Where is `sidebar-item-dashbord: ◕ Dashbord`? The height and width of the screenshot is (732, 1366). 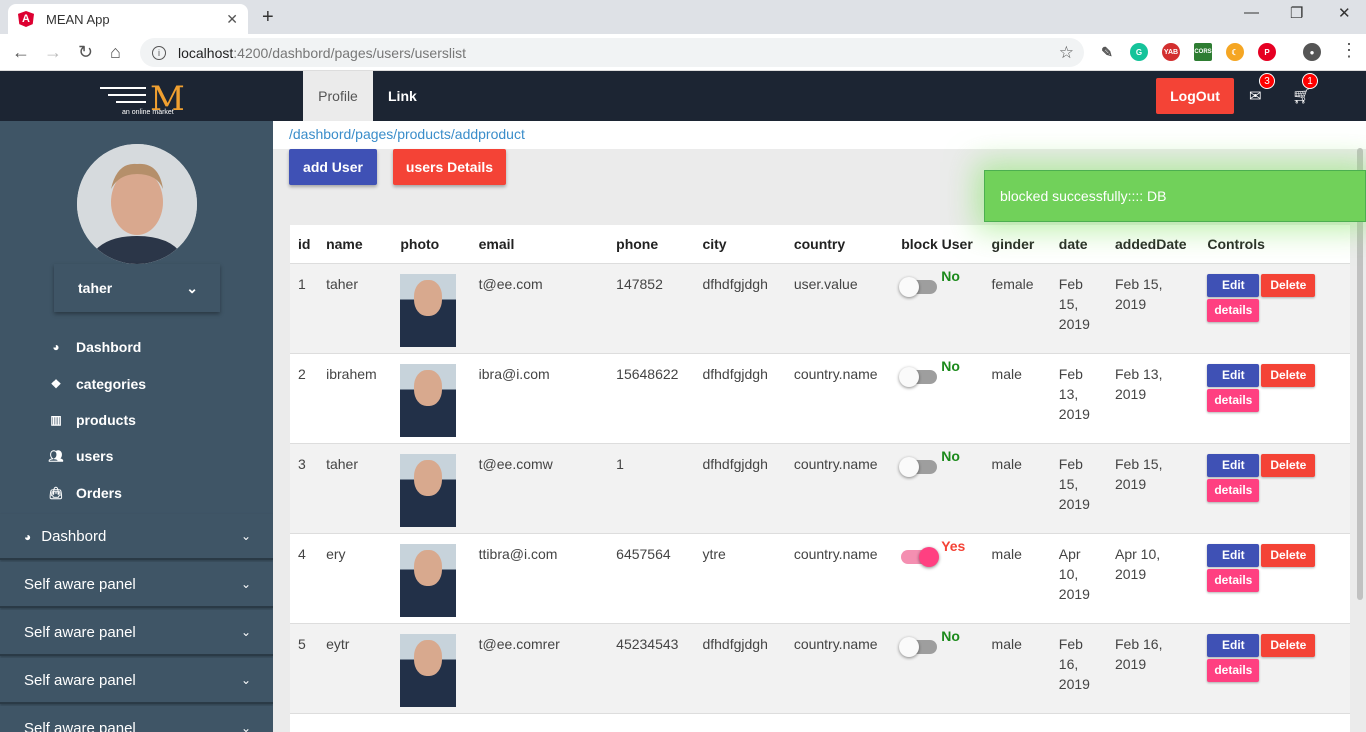 sidebar-item-dashbord: ◕ Dashbord is located at coordinates (94, 347).